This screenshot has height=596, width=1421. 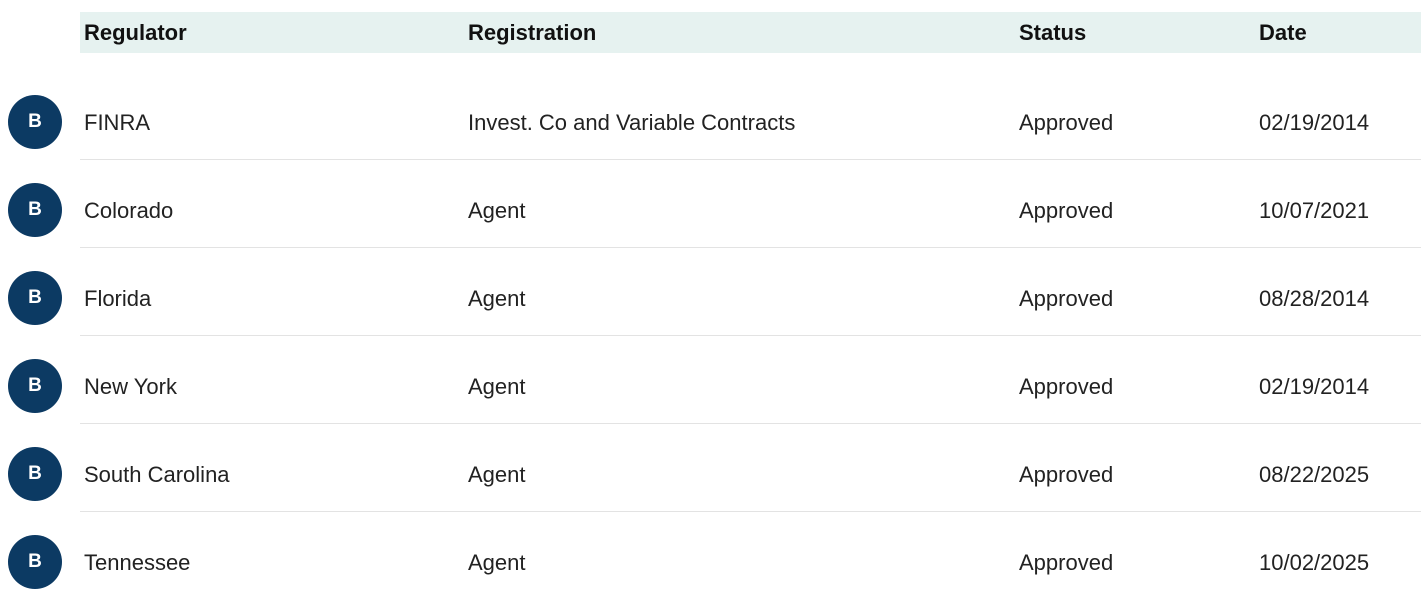 What do you see at coordinates (137, 562) in the screenshot?
I see `regulator-cell: Tennessee` at bounding box center [137, 562].